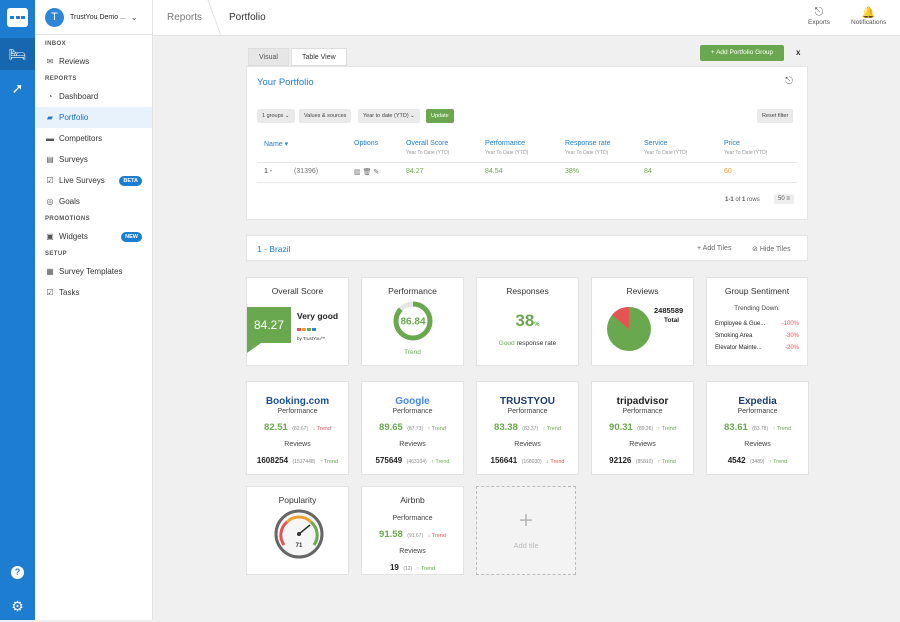 The width and height of the screenshot is (900, 622). What do you see at coordinates (412, 321) in the screenshot?
I see `tile-performance: Performance 86.84 Trend` at bounding box center [412, 321].